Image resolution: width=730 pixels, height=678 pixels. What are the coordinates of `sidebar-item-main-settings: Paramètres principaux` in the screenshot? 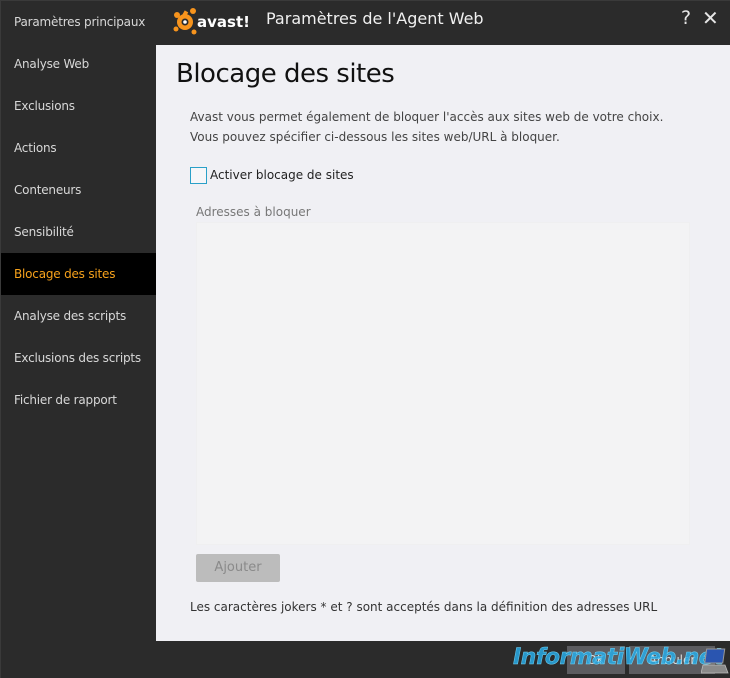 It's located at (78, 22).